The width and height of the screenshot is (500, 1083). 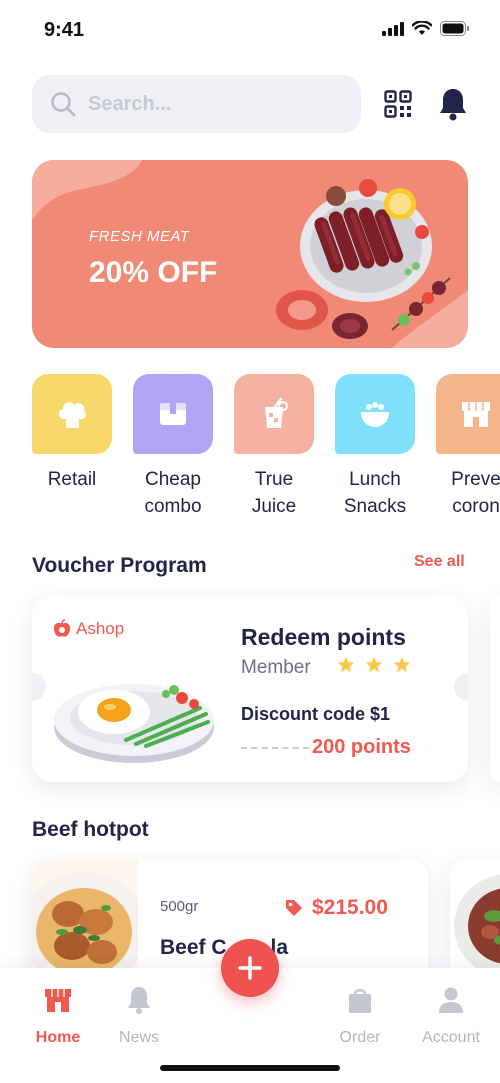 What do you see at coordinates (134, 723) in the screenshot?
I see `food-plate-image` at bounding box center [134, 723].